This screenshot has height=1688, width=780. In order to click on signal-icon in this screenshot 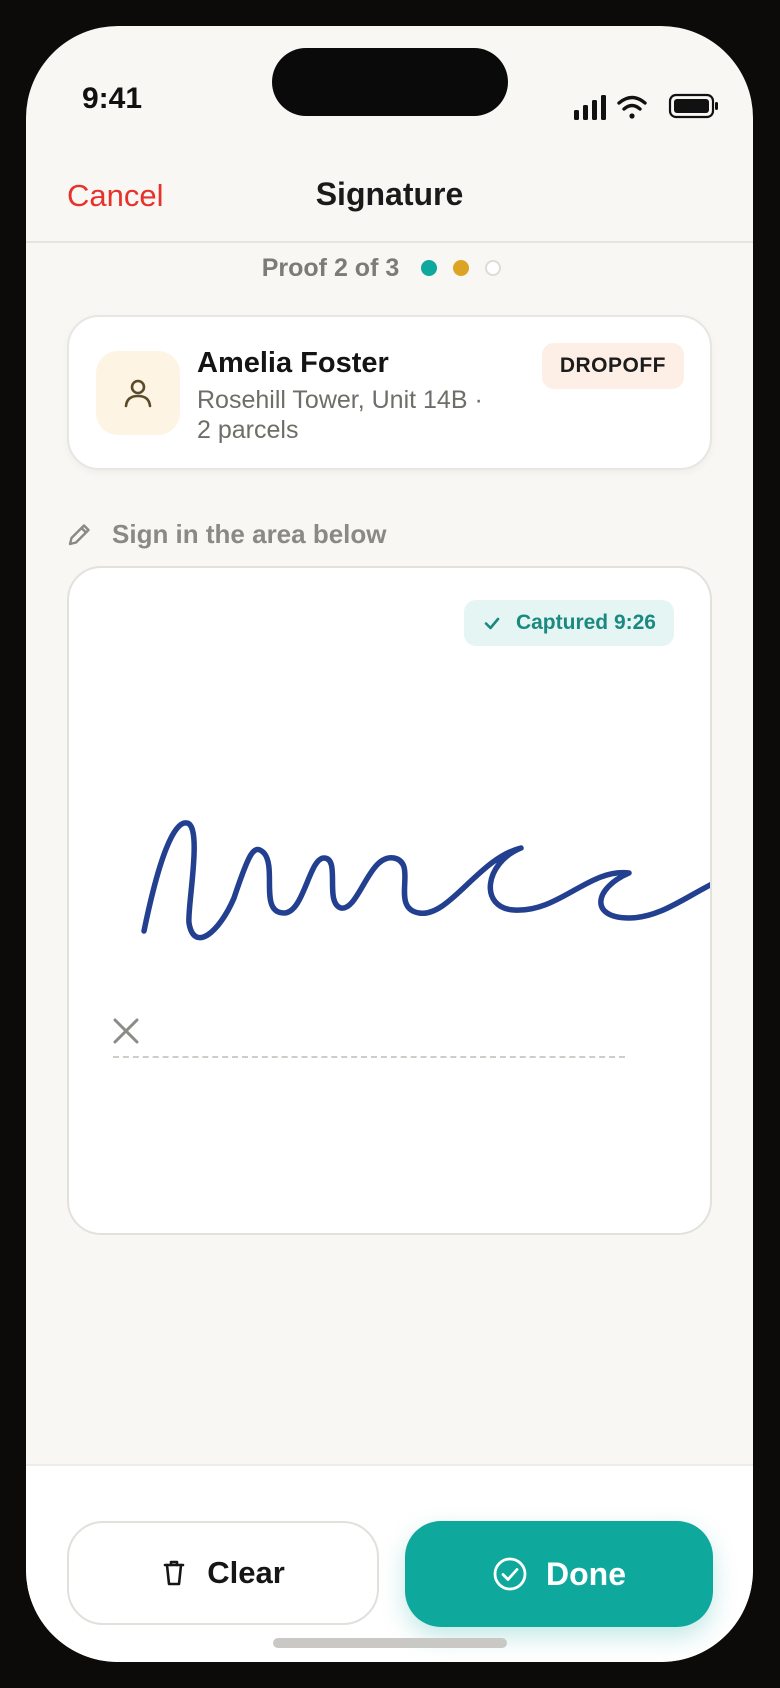, I will do `click(590, 107)`.